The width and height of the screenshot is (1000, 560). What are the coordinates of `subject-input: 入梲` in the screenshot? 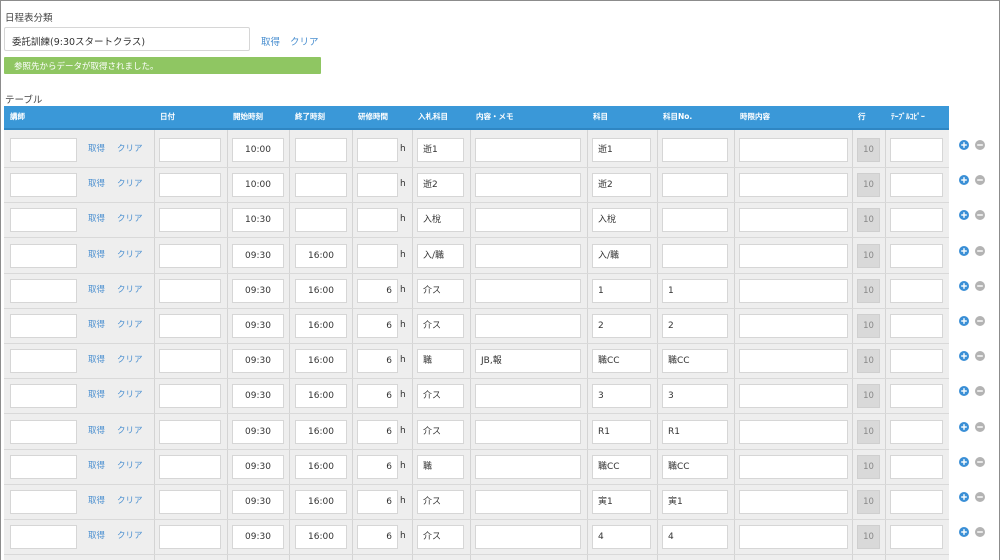 It's located at (621, 220).